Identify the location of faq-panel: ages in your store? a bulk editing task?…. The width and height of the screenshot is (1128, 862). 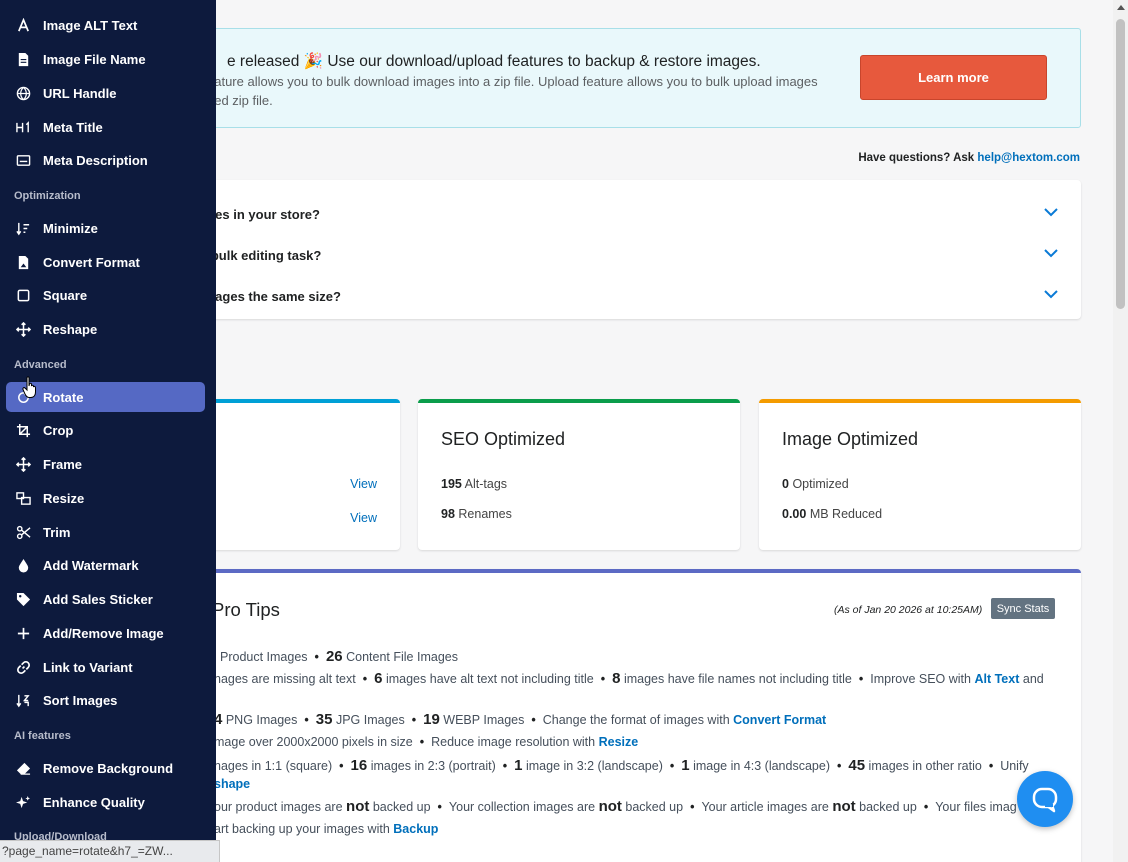
(615, 249).